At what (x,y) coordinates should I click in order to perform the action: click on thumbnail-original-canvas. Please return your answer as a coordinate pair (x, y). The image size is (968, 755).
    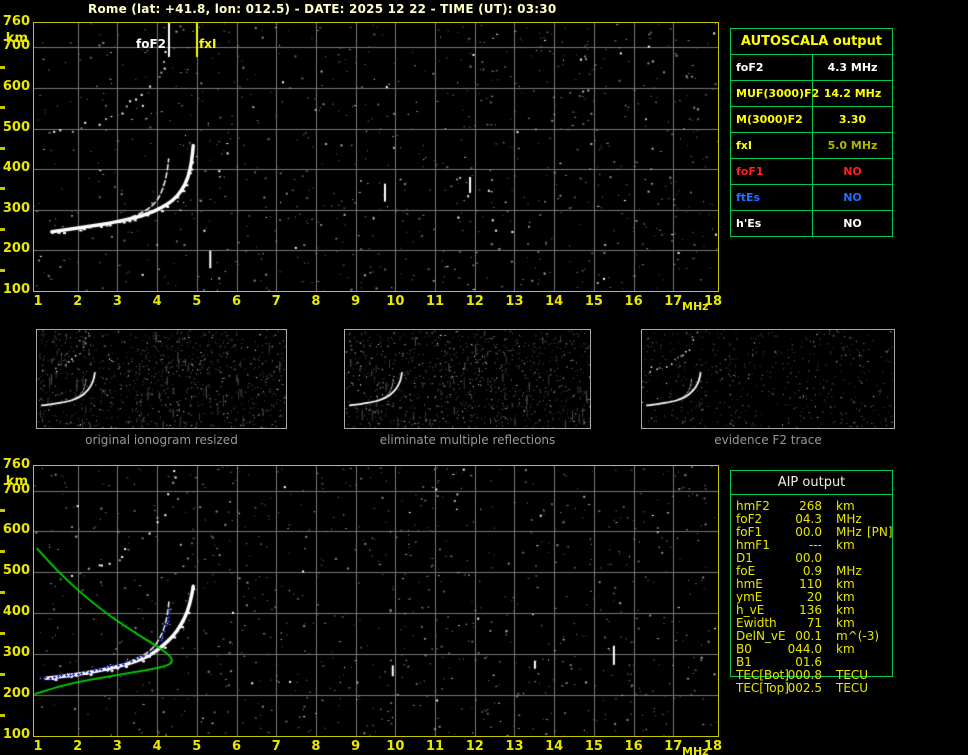
    Looking at the image, I should click on (161, 379).